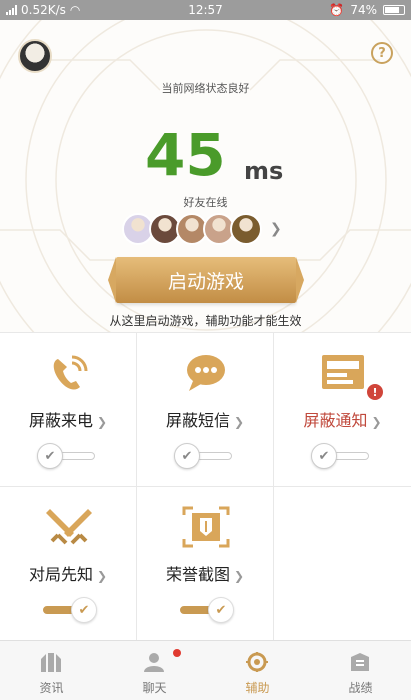 This screenshot has height=700, width=411. I want to click on bottom-tab-bar: 资讯 聊天 辅助 战绩, so click(205, 670).